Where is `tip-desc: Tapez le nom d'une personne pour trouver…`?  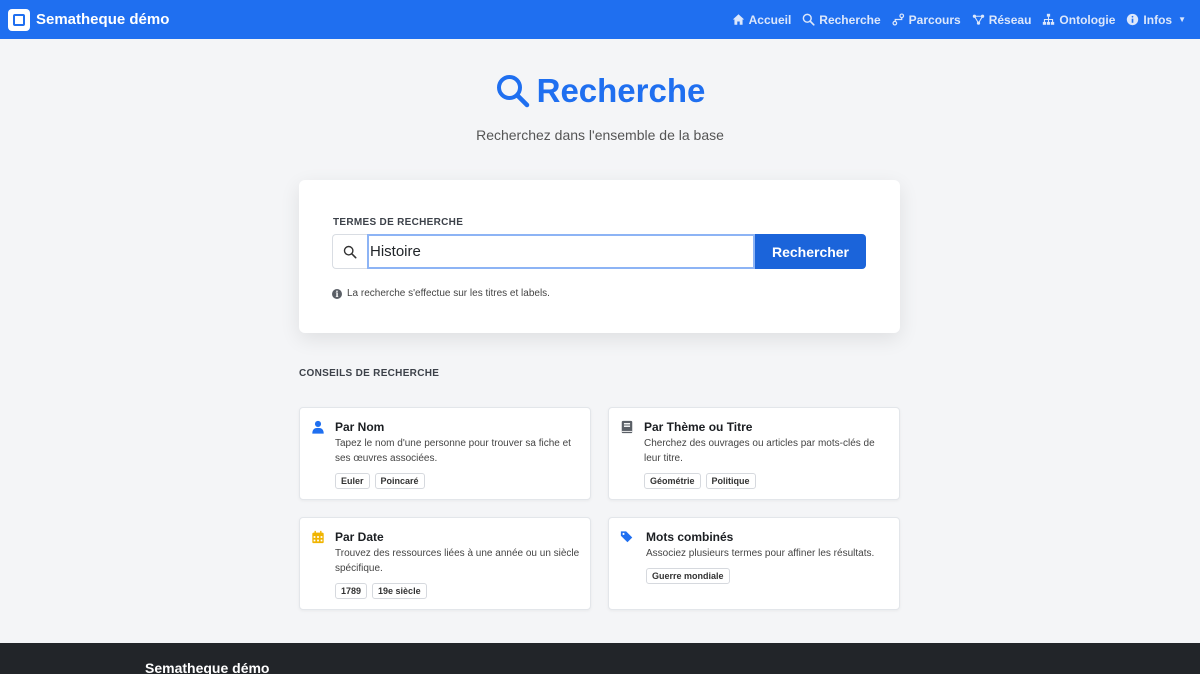
tip-desc: Tapez le nom d'une personne pour trouver… is located at coordinates (453, 451).